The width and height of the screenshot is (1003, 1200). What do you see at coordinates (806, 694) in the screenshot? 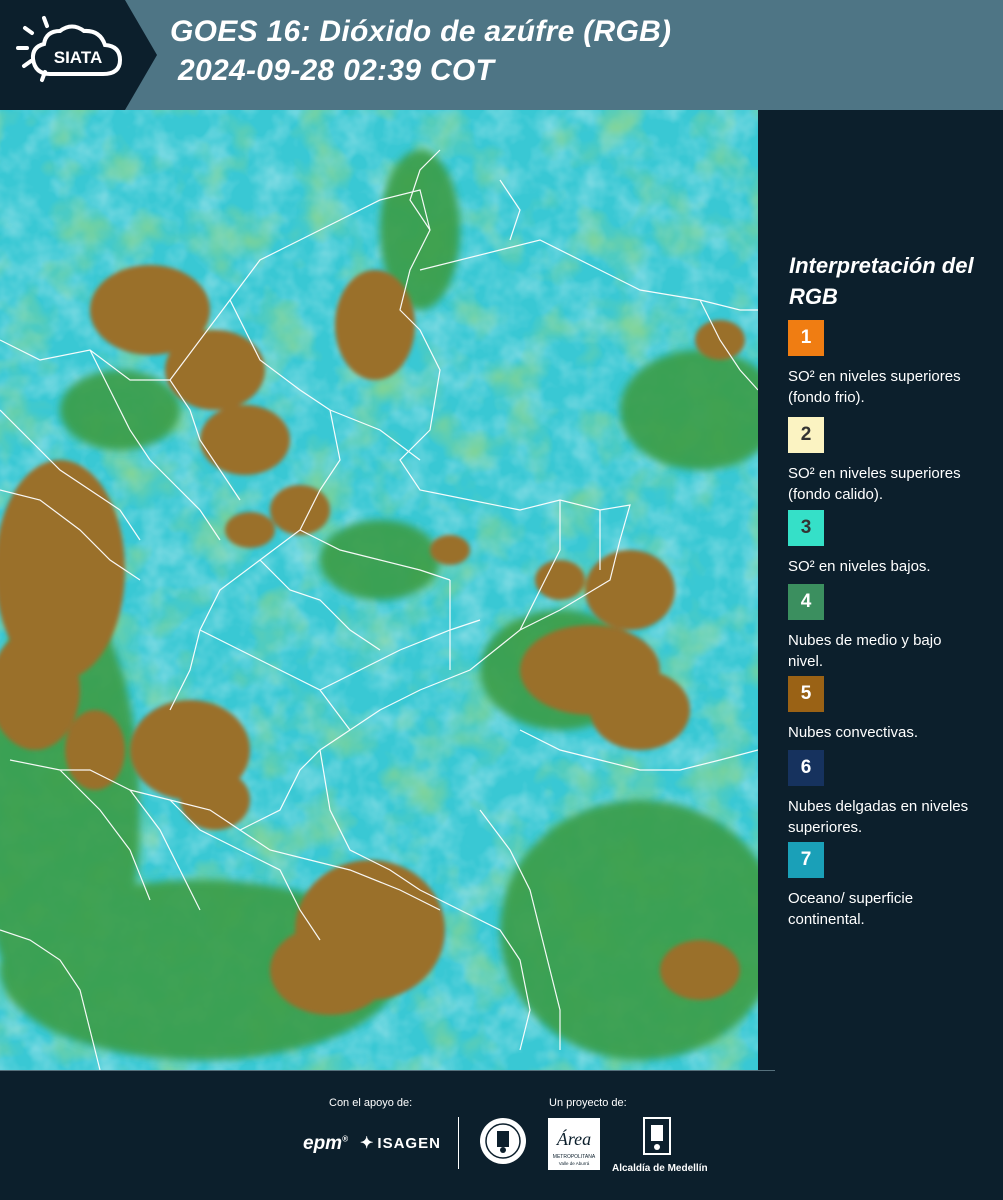
I see `legend-swatch-5: 5` at bounding box center [806, 694].